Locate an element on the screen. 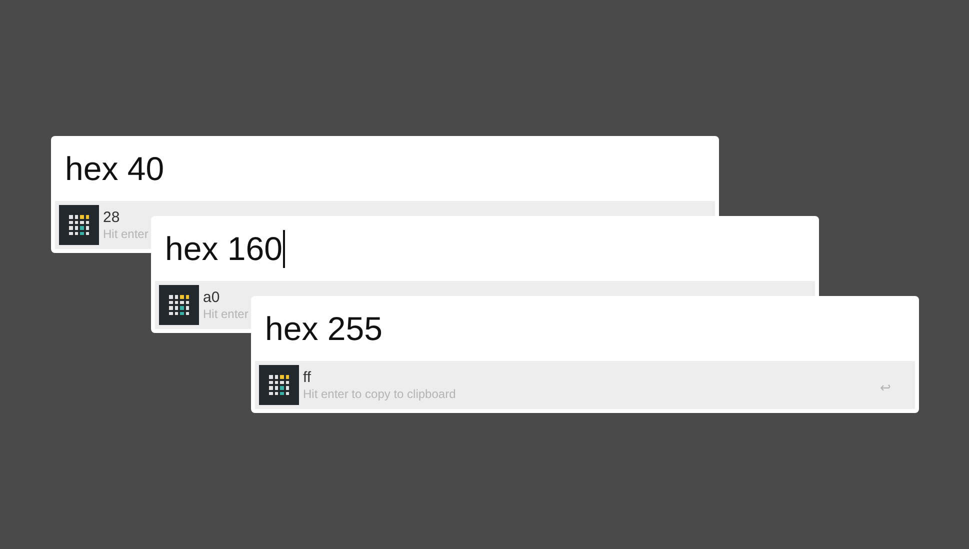 The width and height of the screenshot is (969, 549). result-title: 28 is located at coordinates (111, 217).